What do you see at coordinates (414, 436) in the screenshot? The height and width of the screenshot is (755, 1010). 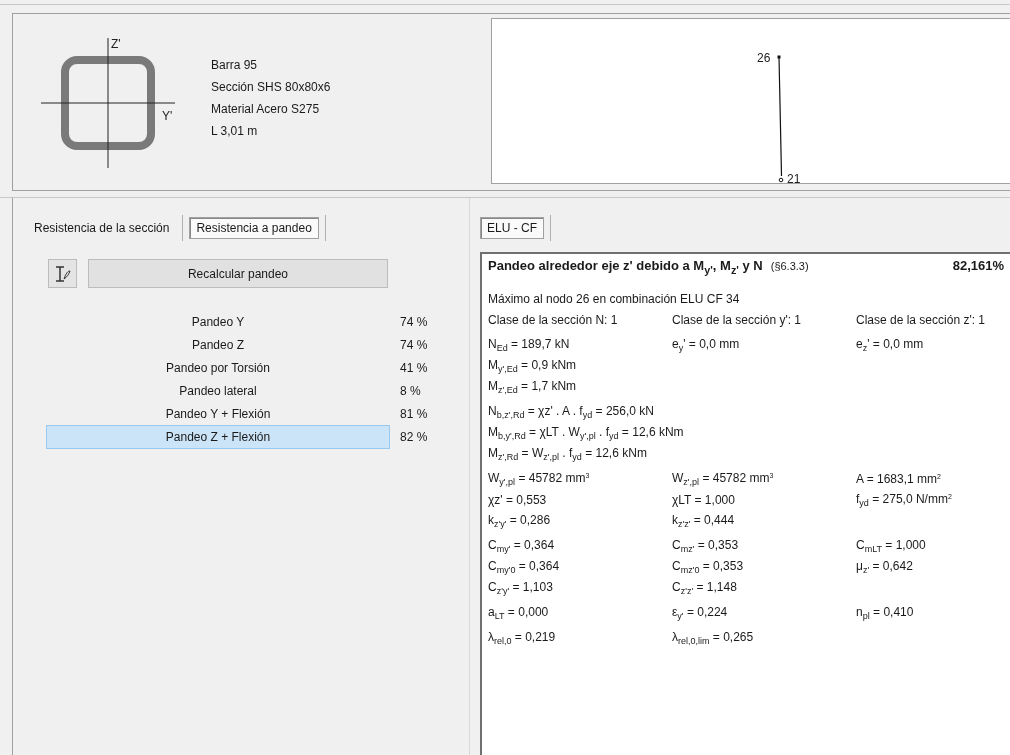 I see `check-percent: 82 %` at bounding box center [414, 436].